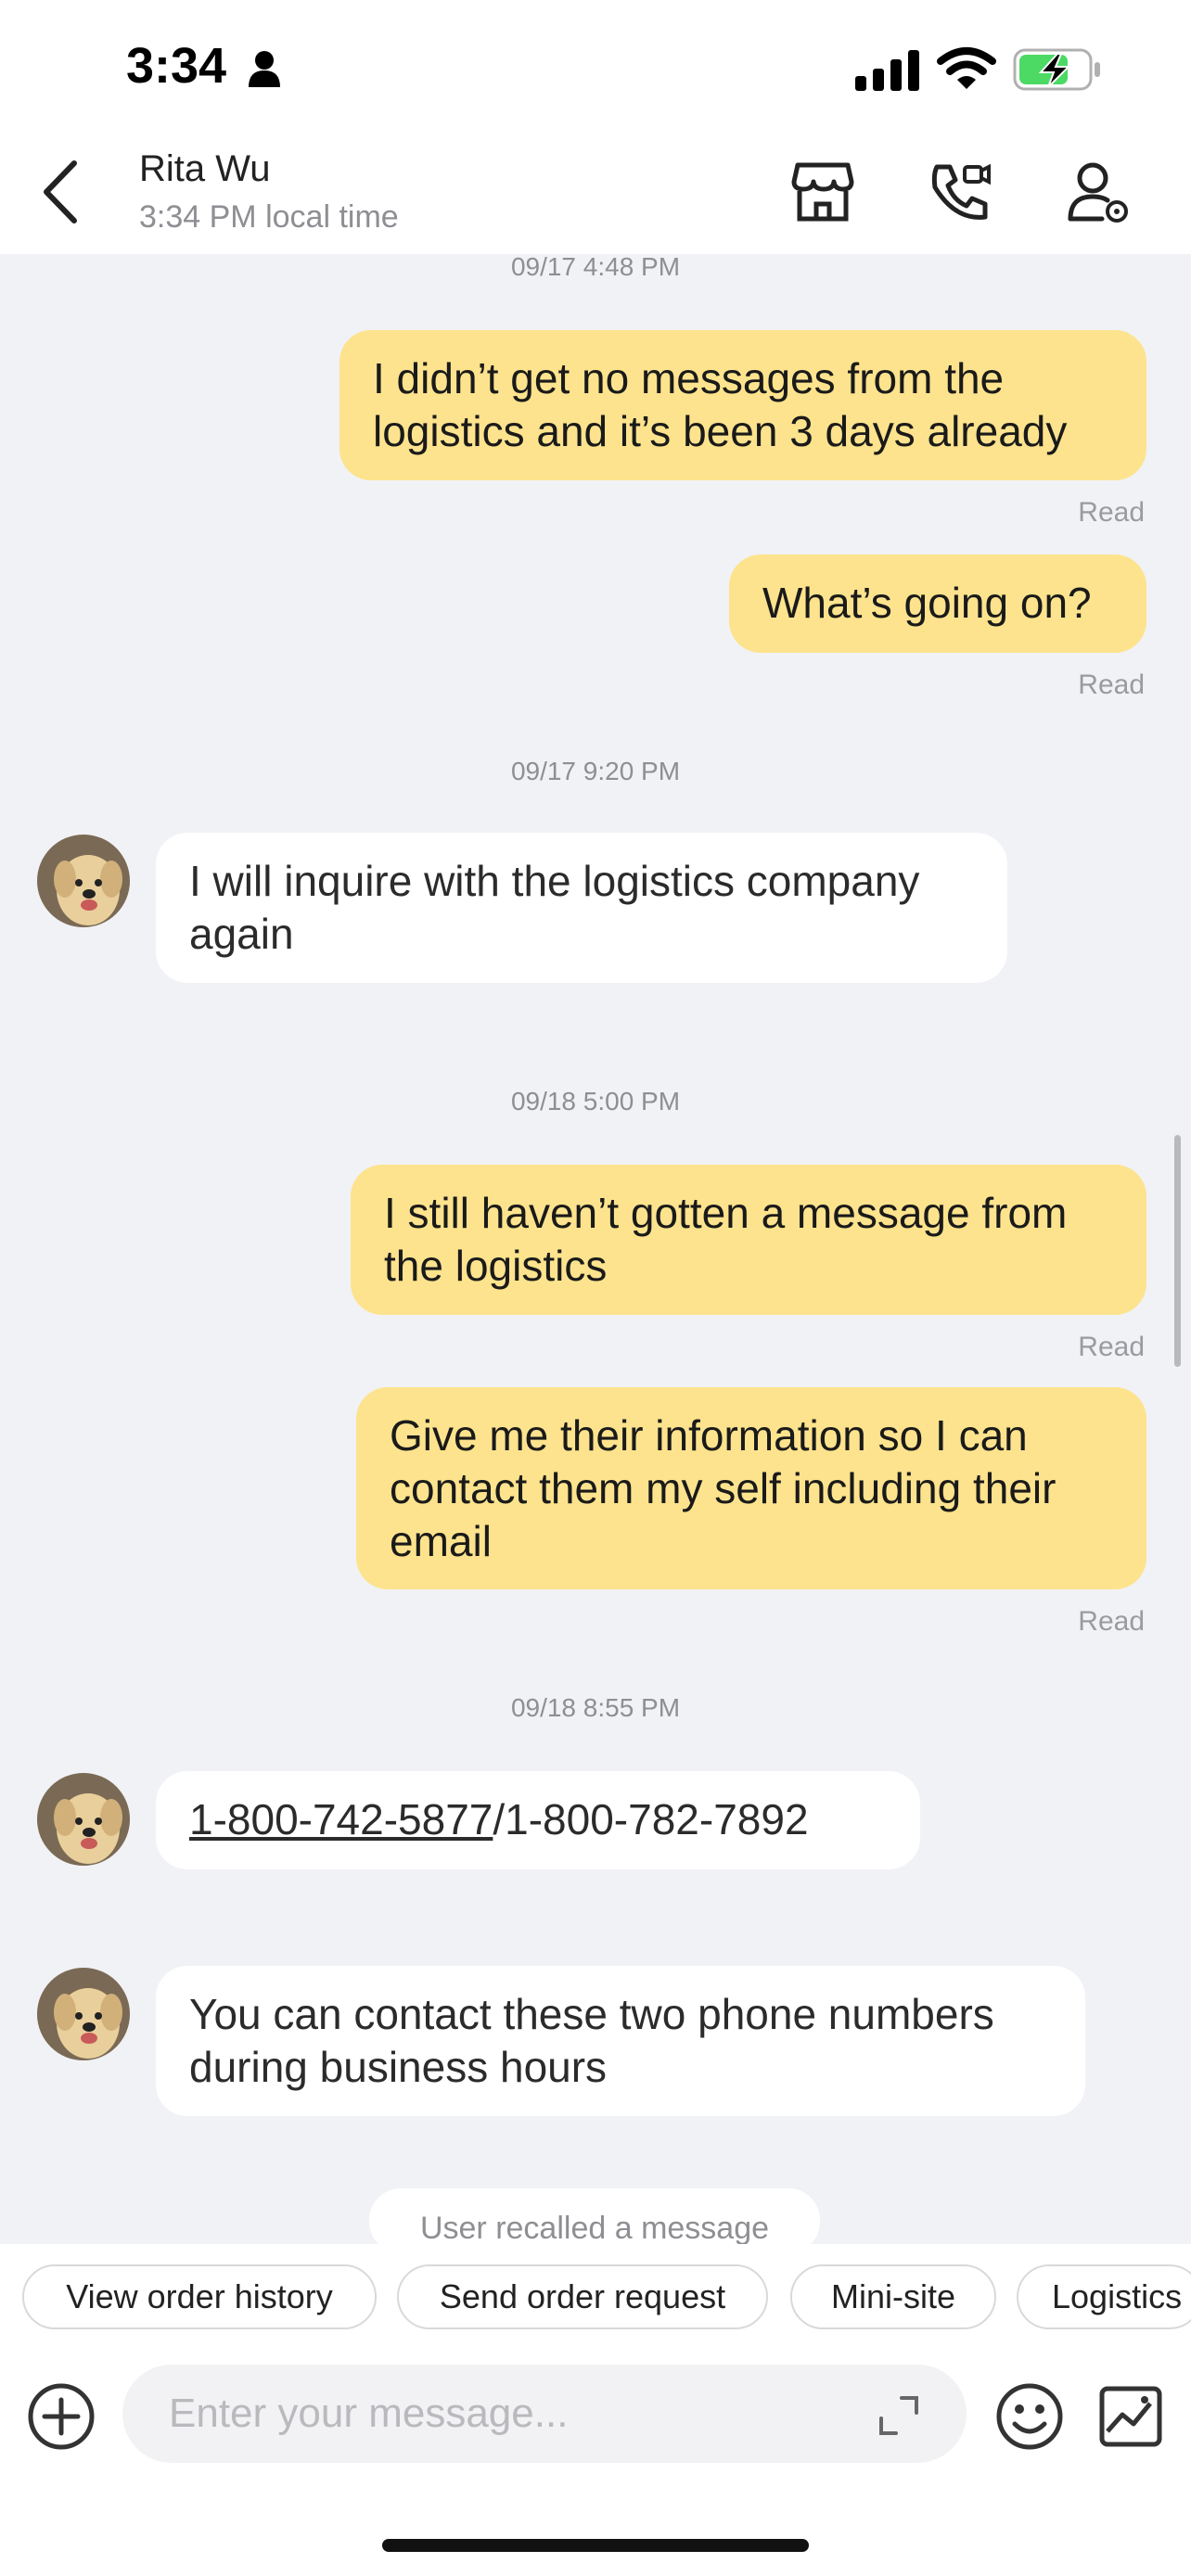 This screenshot has height=2576, width=1191. What do you see at coordinates (441, 1541) in the screenshot?
I see `message-text: email` at bounding box center [441, 1541].